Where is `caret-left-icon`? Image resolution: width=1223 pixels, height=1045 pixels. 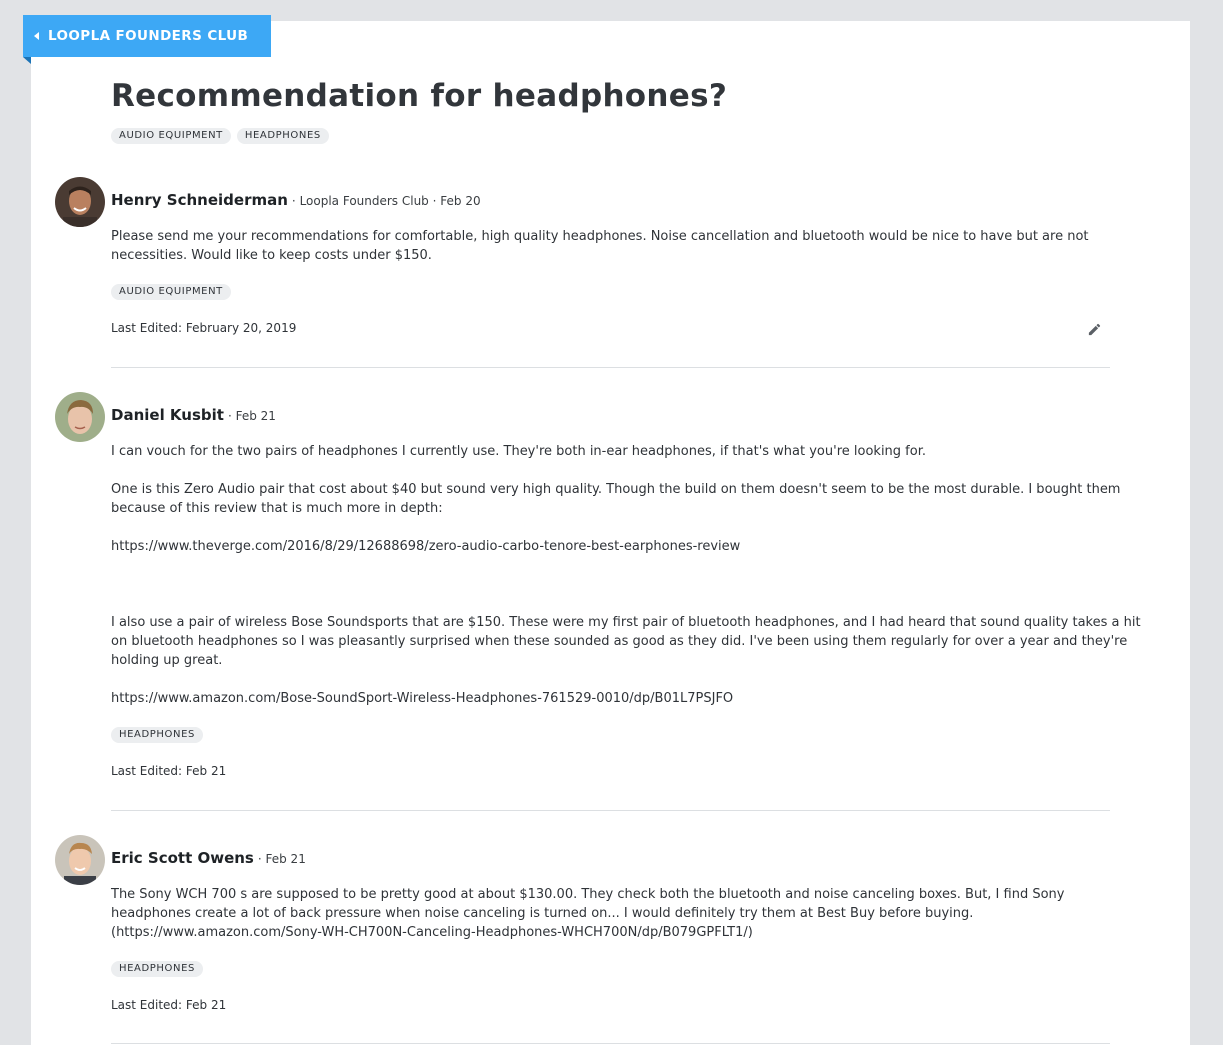
caret-left-icon is located at coordinates (36, 36).